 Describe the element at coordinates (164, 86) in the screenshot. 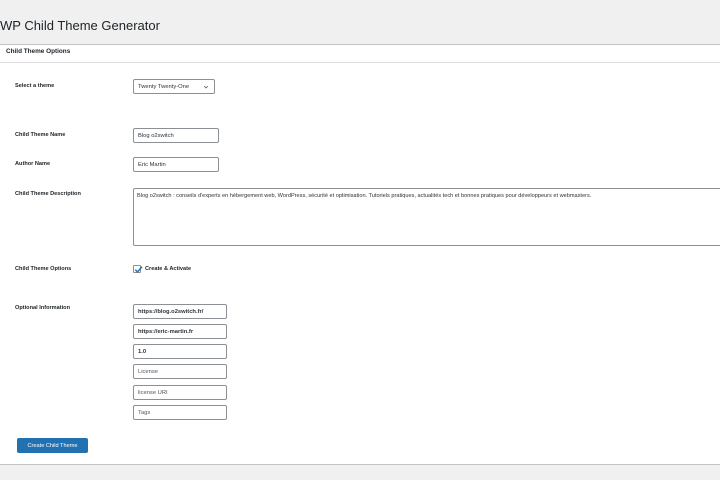

I see `theme-select-value: Twenty Twenty-One` at that location.